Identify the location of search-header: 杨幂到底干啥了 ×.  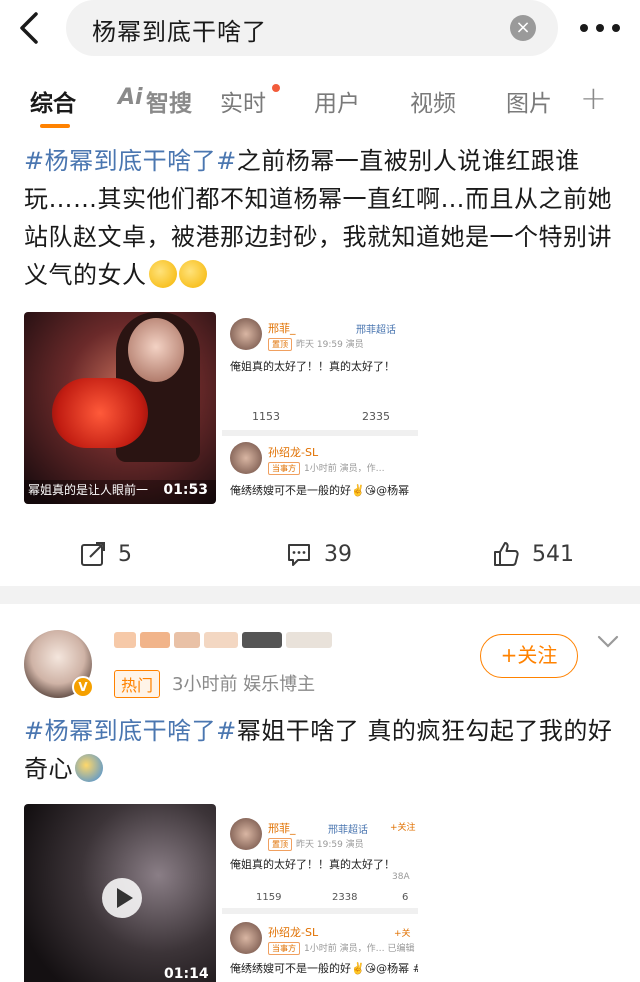
(320, 31).